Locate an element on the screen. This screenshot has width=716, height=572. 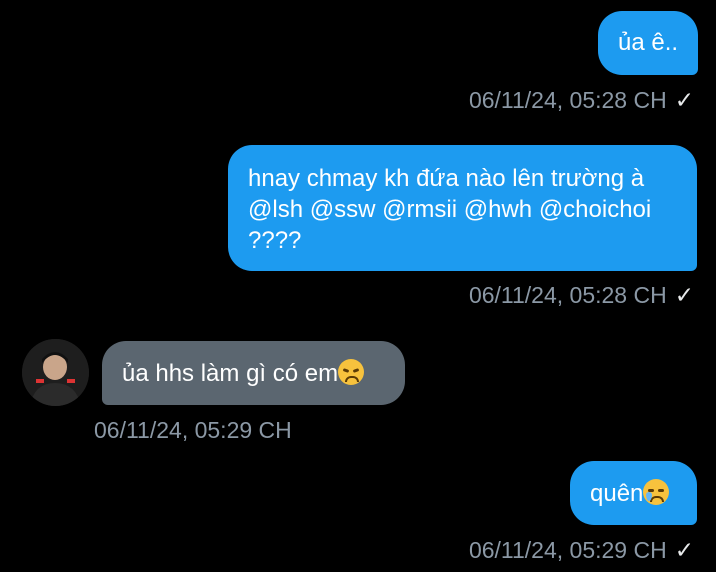
message-bubble-outgoing: ủa ê.. is located at coordinates (648, 43).